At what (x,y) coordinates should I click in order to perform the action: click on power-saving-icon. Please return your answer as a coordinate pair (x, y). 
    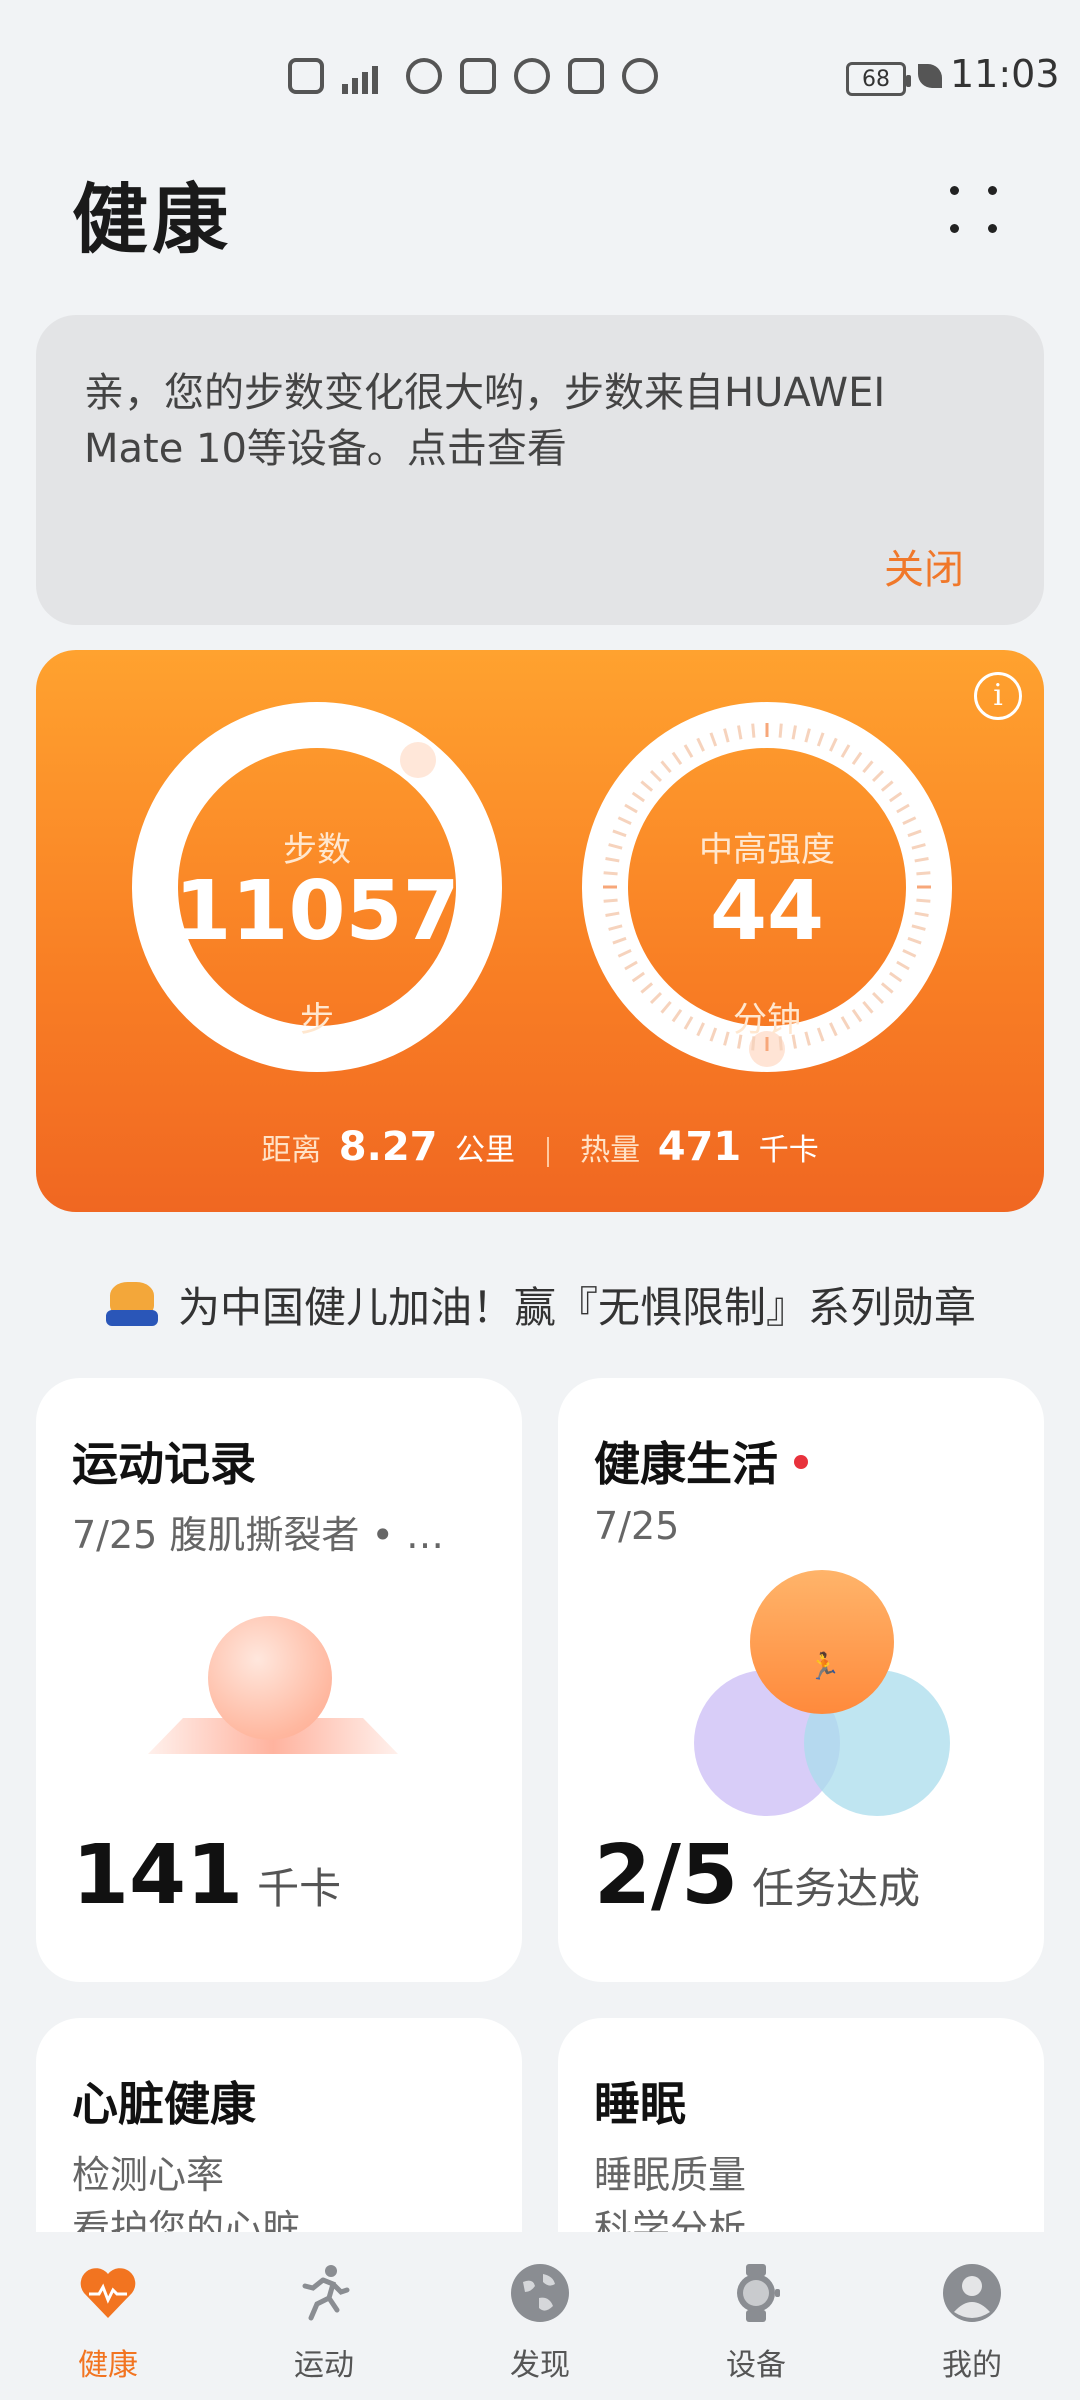
    Looking at the image, I should click on (930, 76).